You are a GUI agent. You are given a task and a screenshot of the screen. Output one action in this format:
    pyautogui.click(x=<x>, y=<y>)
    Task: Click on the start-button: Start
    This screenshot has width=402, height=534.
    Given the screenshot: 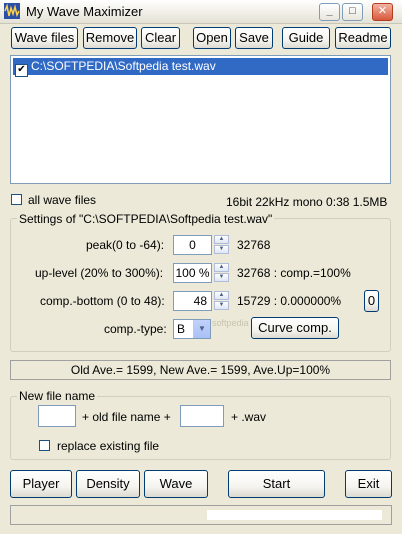 What is the action you would take?
    pyautogui.click(x=276, y=484)
    